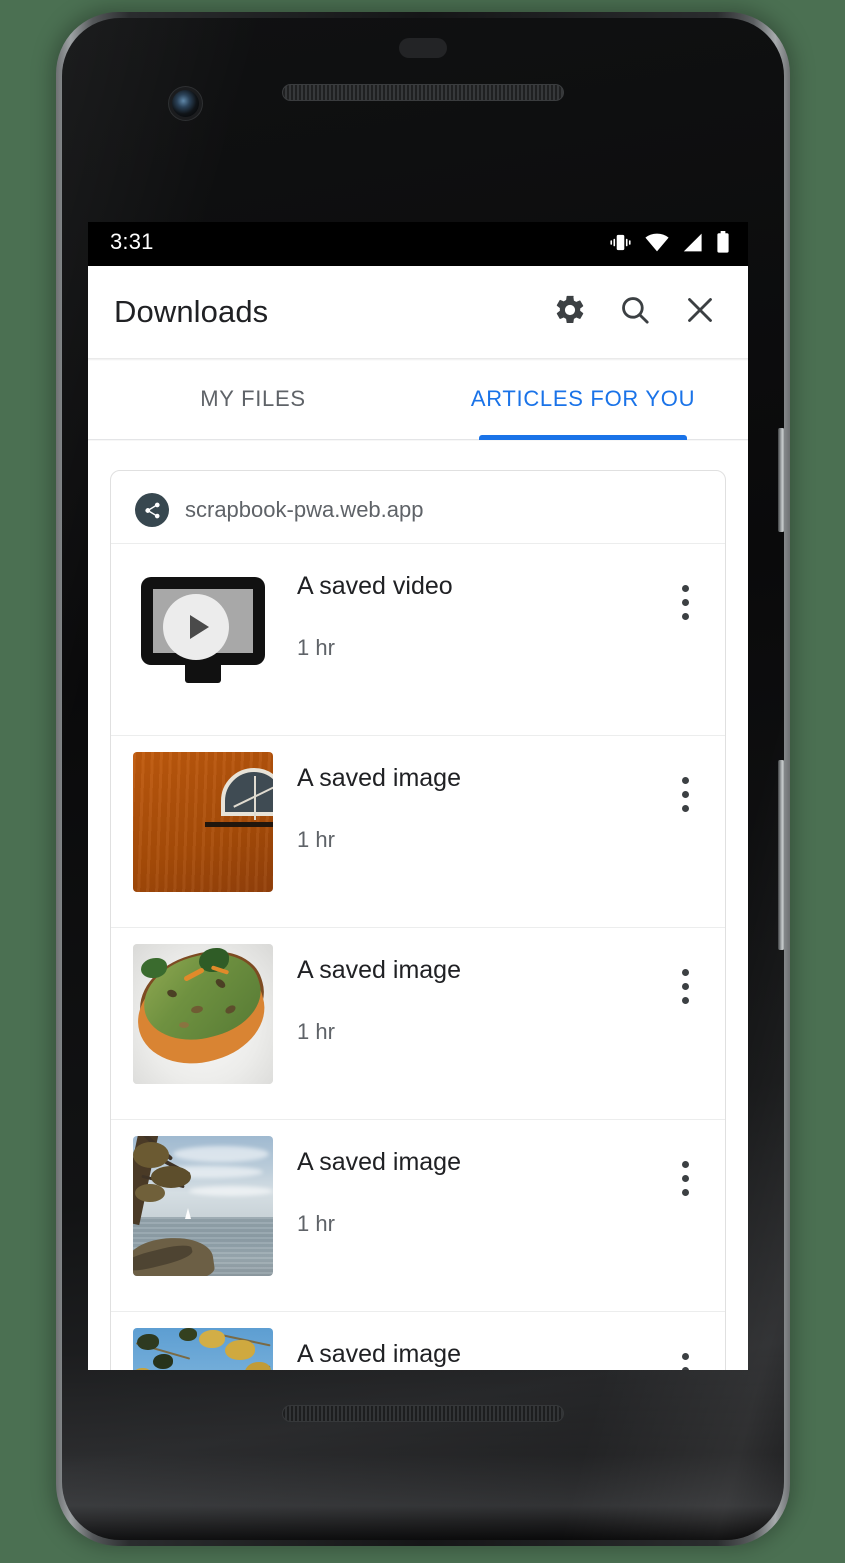 This screenshot has height=1563, width=845. I want to click on card-source-domain: scrapbook-pwa.web.app, so click(304, 509).